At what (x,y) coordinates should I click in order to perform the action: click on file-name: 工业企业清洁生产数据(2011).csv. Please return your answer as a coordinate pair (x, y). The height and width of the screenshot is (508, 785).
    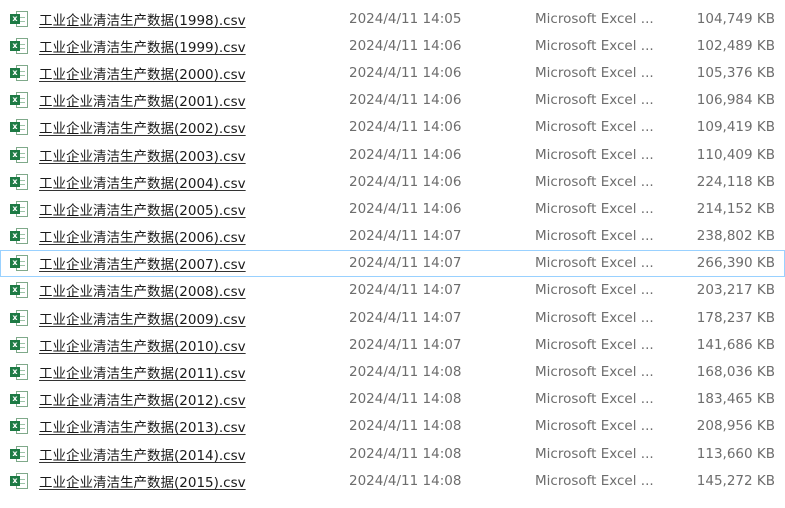
    Looking at the image, I should click on (189, 371).